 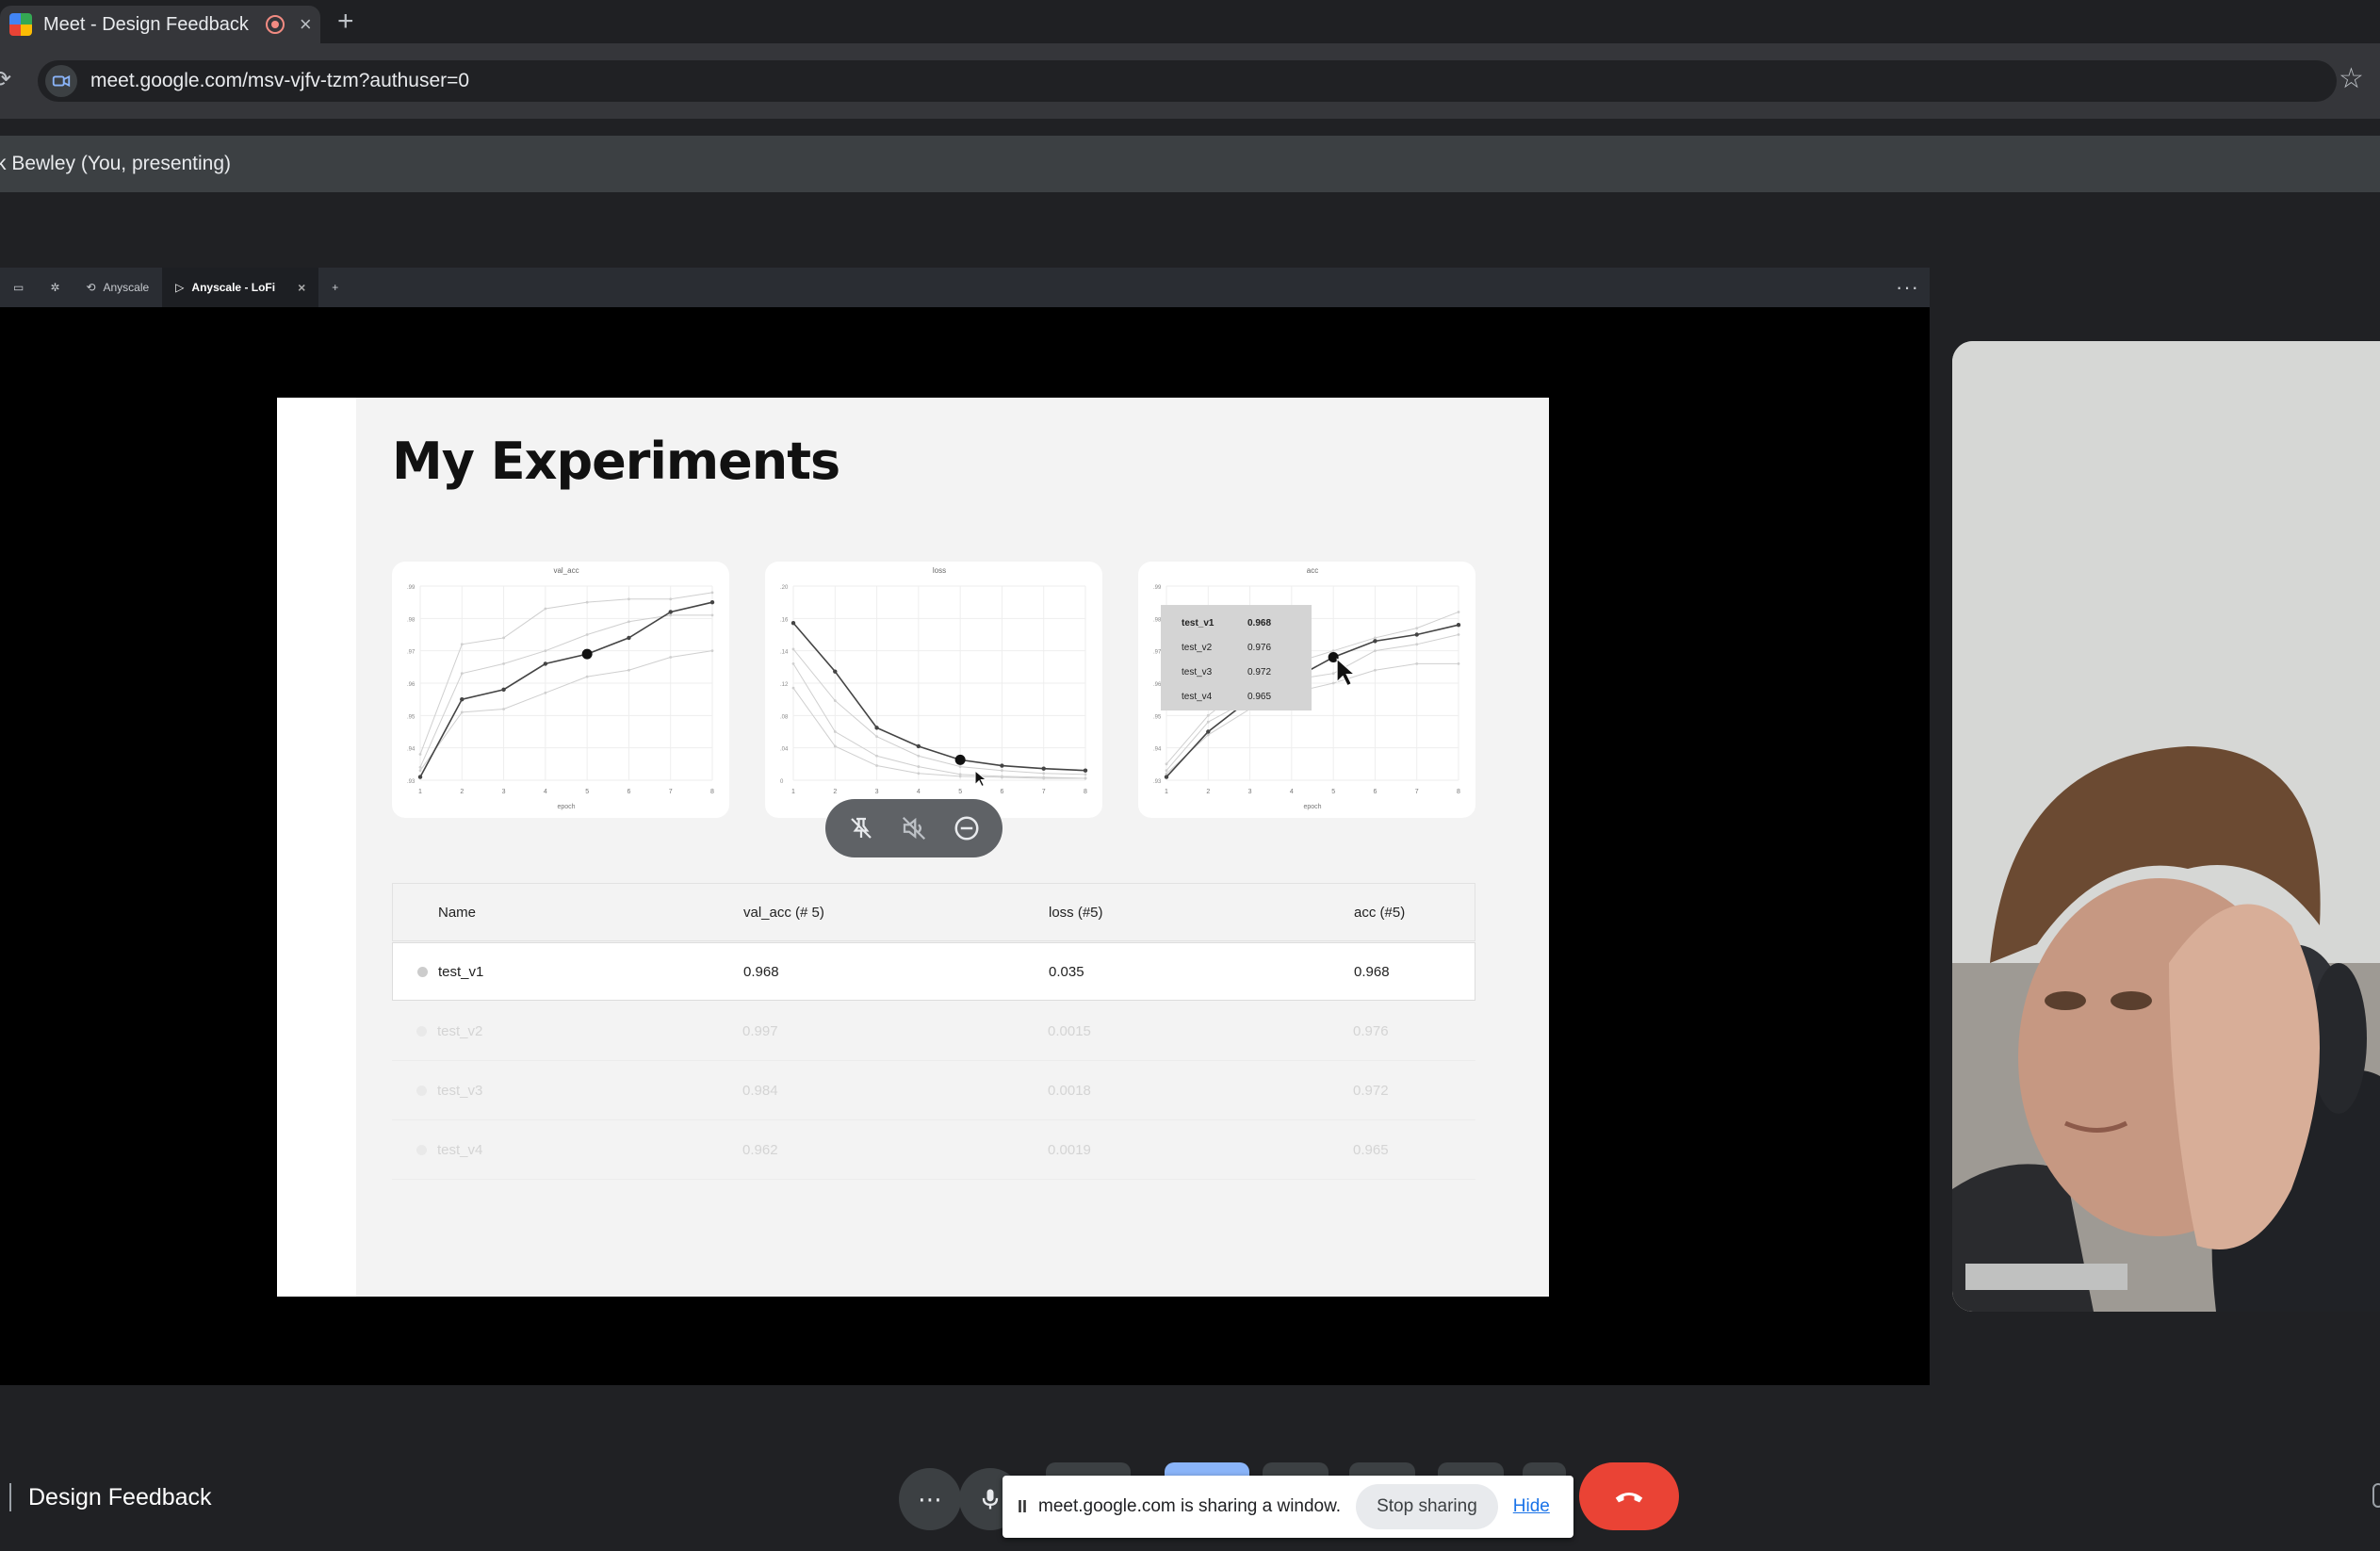 I want to click on meet-favicon-icon, so click(x=20, y=24).